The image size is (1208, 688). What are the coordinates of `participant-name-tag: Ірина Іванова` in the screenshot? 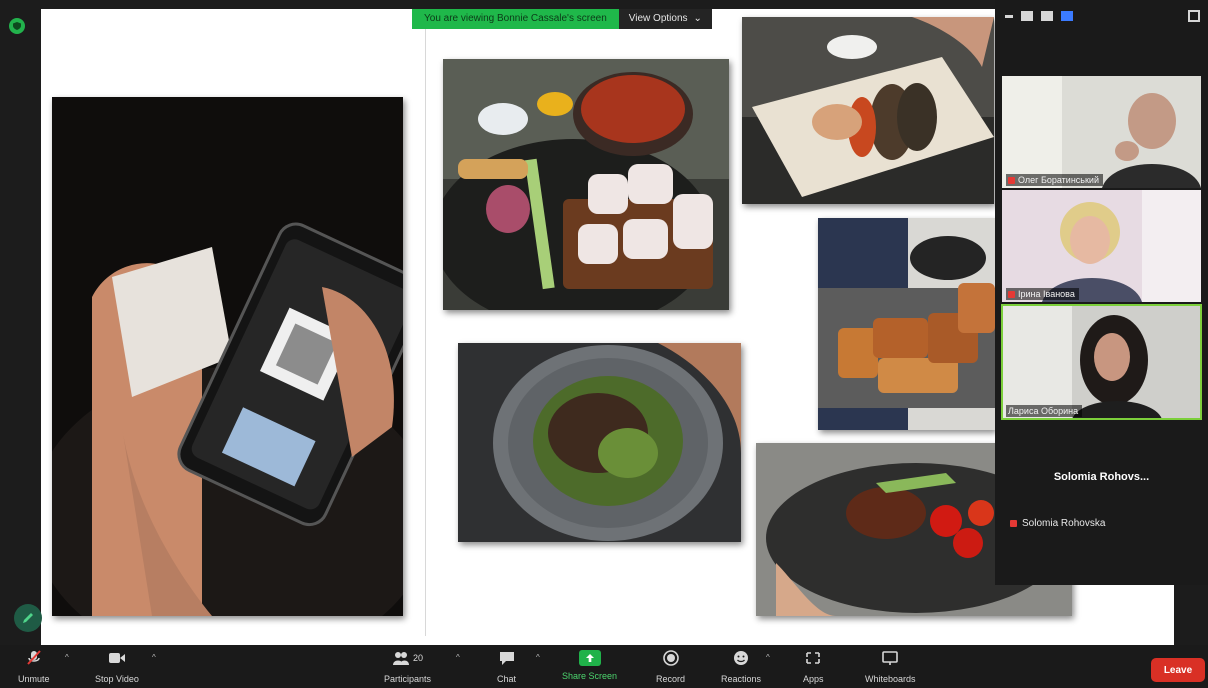 It's located at (1042, 294).